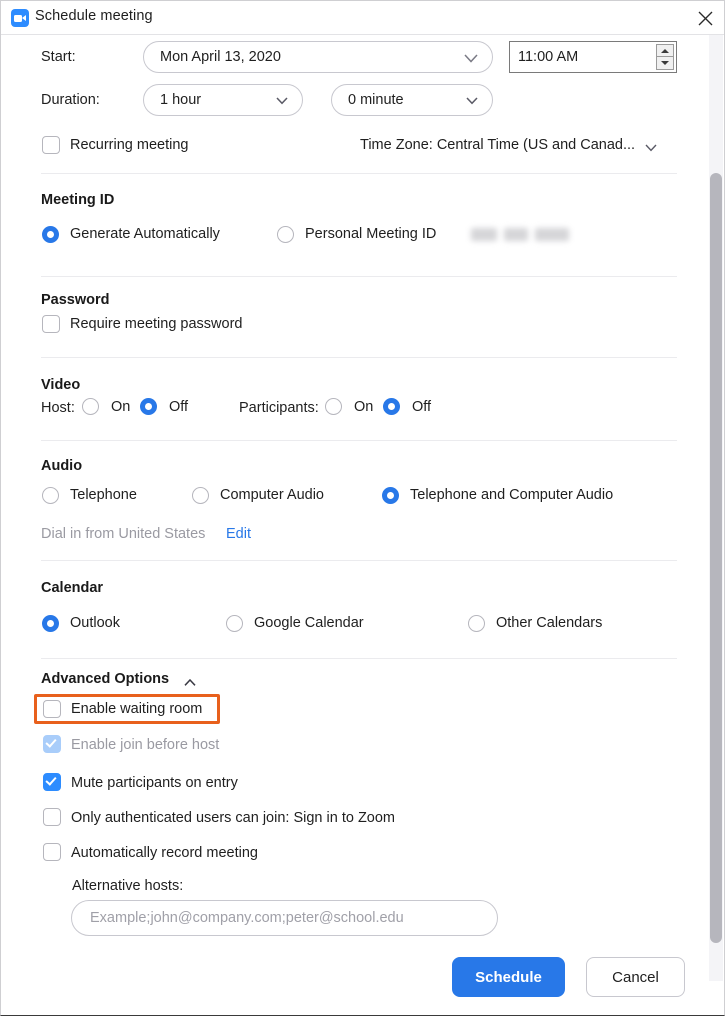 This screenshot has height=1016, width=725. What do you see at coordinates (716, 558) in the screenshot?
I see `scrollbar-thumb` at bounding box center [716, 558].